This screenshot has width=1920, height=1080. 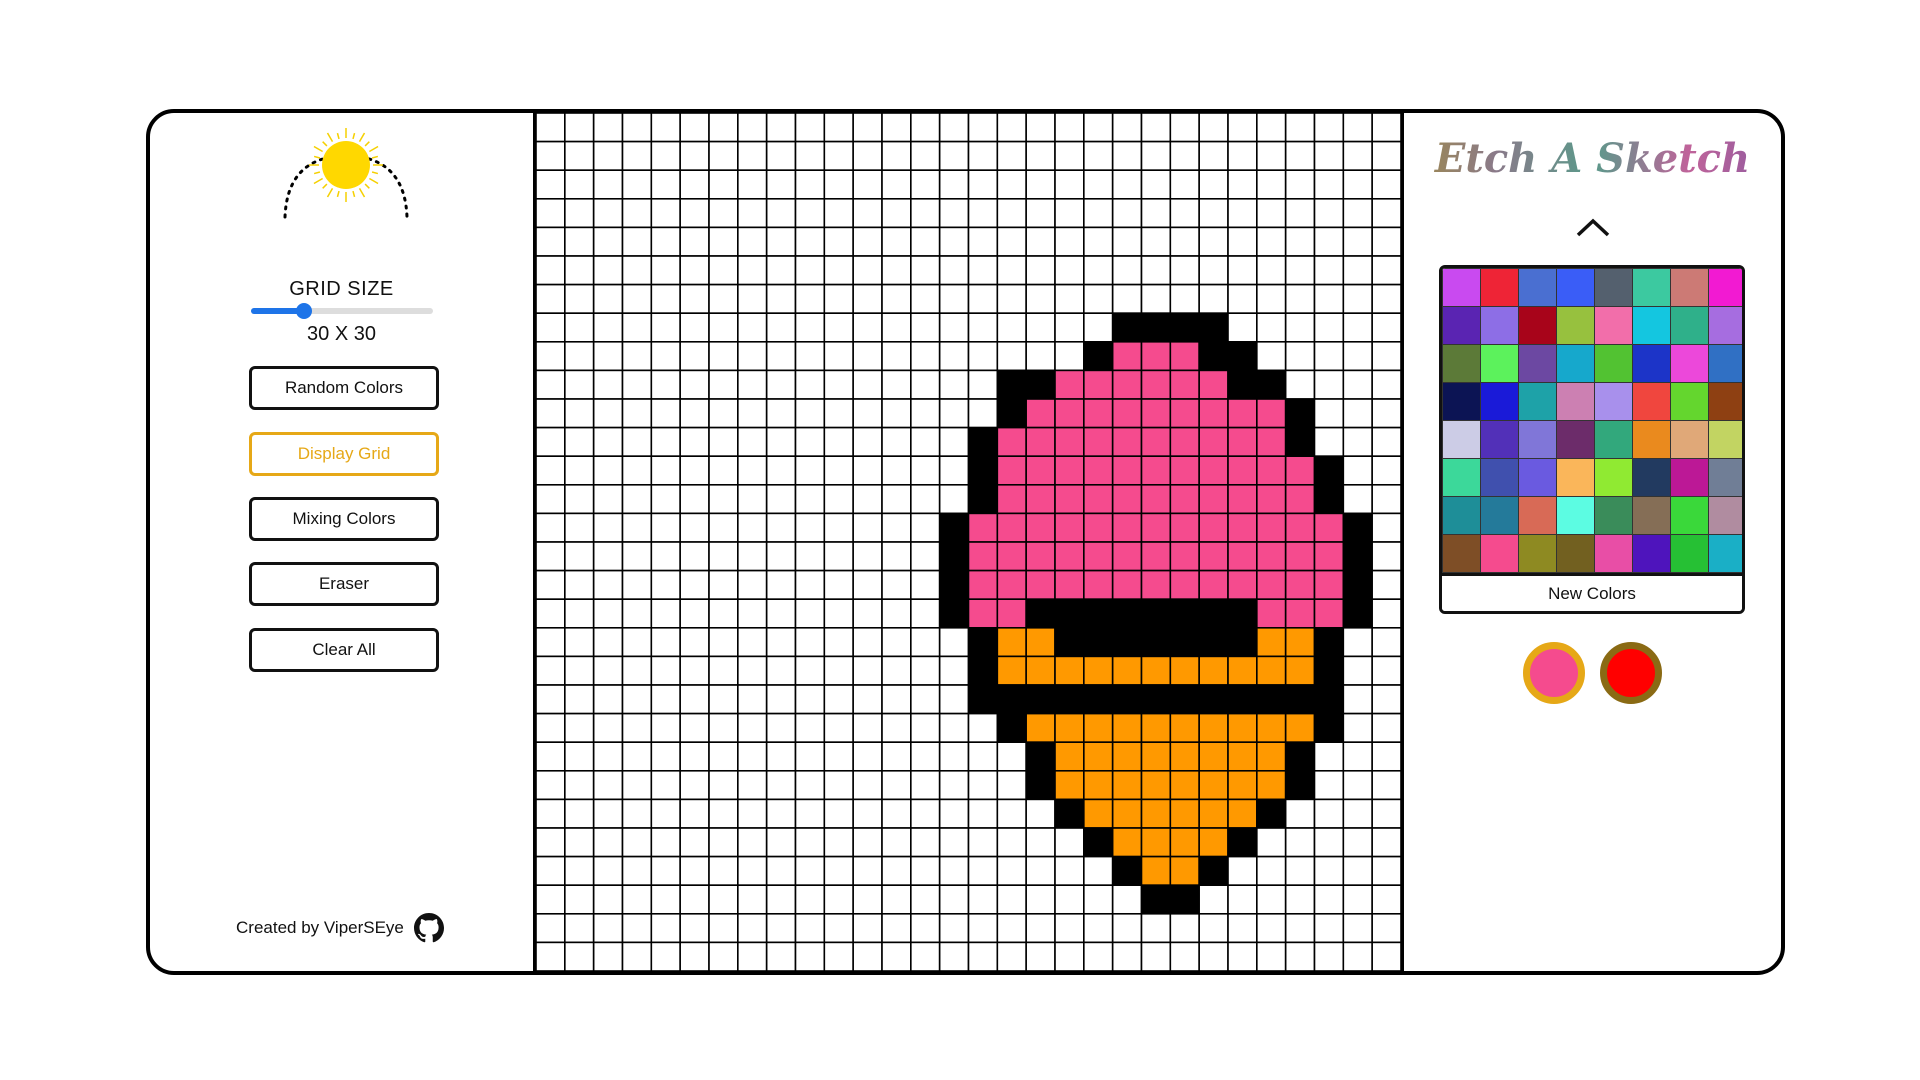 What do you see at coordinates (1554, 673) in the screenshot?
I see `primary-color-swatch` at bounding box center [1554, 673].